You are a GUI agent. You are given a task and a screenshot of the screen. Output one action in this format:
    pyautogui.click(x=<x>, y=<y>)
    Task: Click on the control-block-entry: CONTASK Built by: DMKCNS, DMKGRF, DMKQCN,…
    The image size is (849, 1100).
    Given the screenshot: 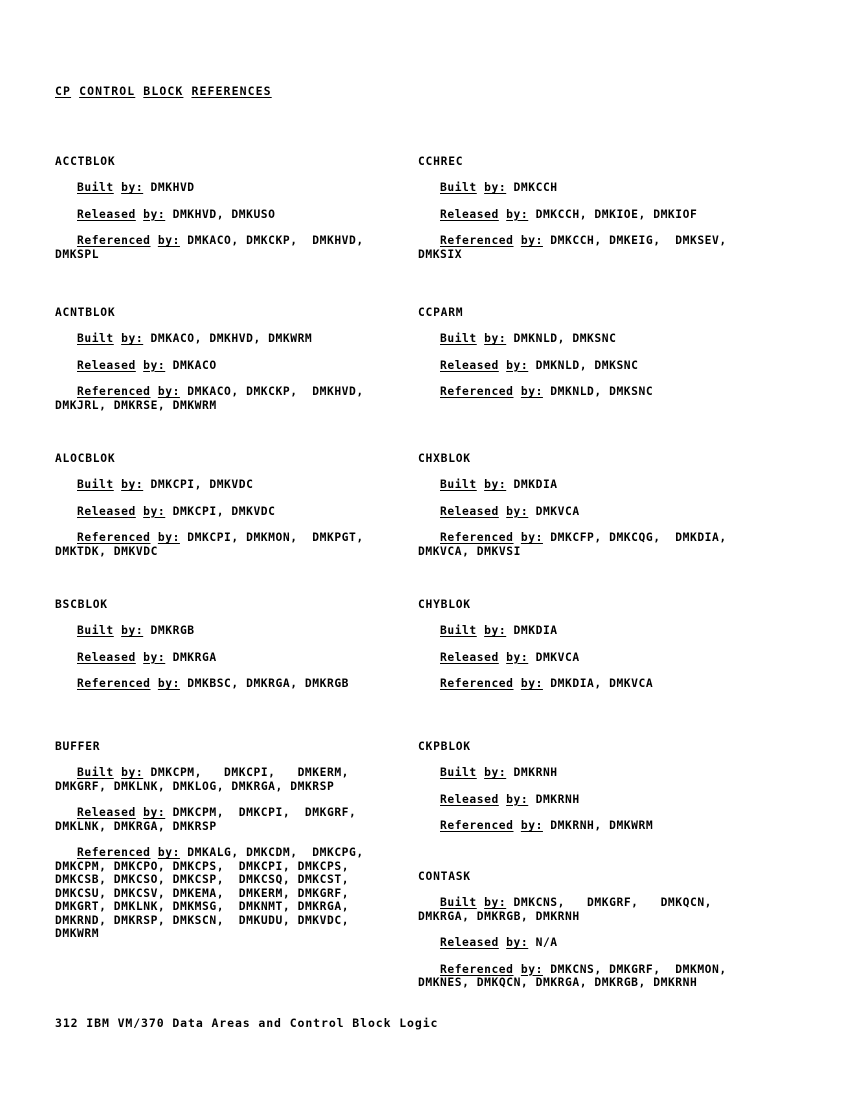 What is the action you would take?
    pyautogui.click(x=598, y=930)
    